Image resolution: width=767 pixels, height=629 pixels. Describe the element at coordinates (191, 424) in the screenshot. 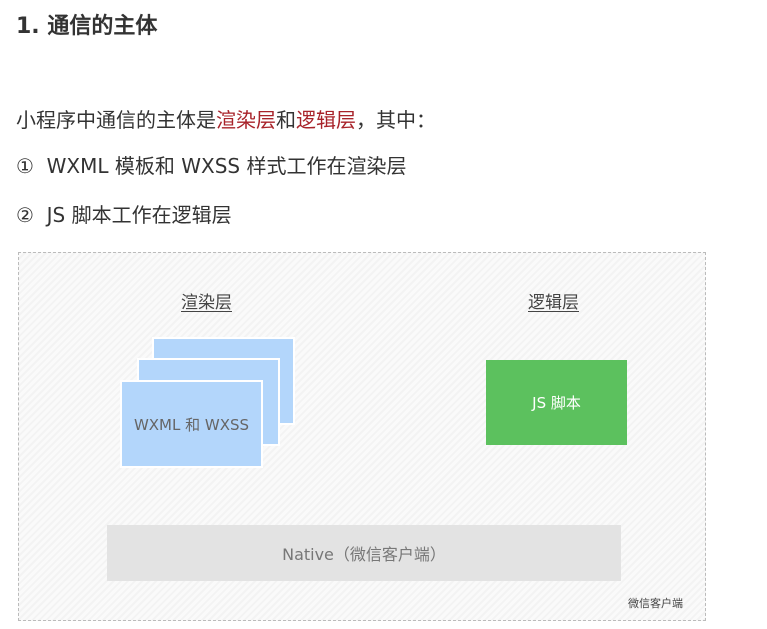

I see `render-card-front: WXML 和 WXSS` at that location.